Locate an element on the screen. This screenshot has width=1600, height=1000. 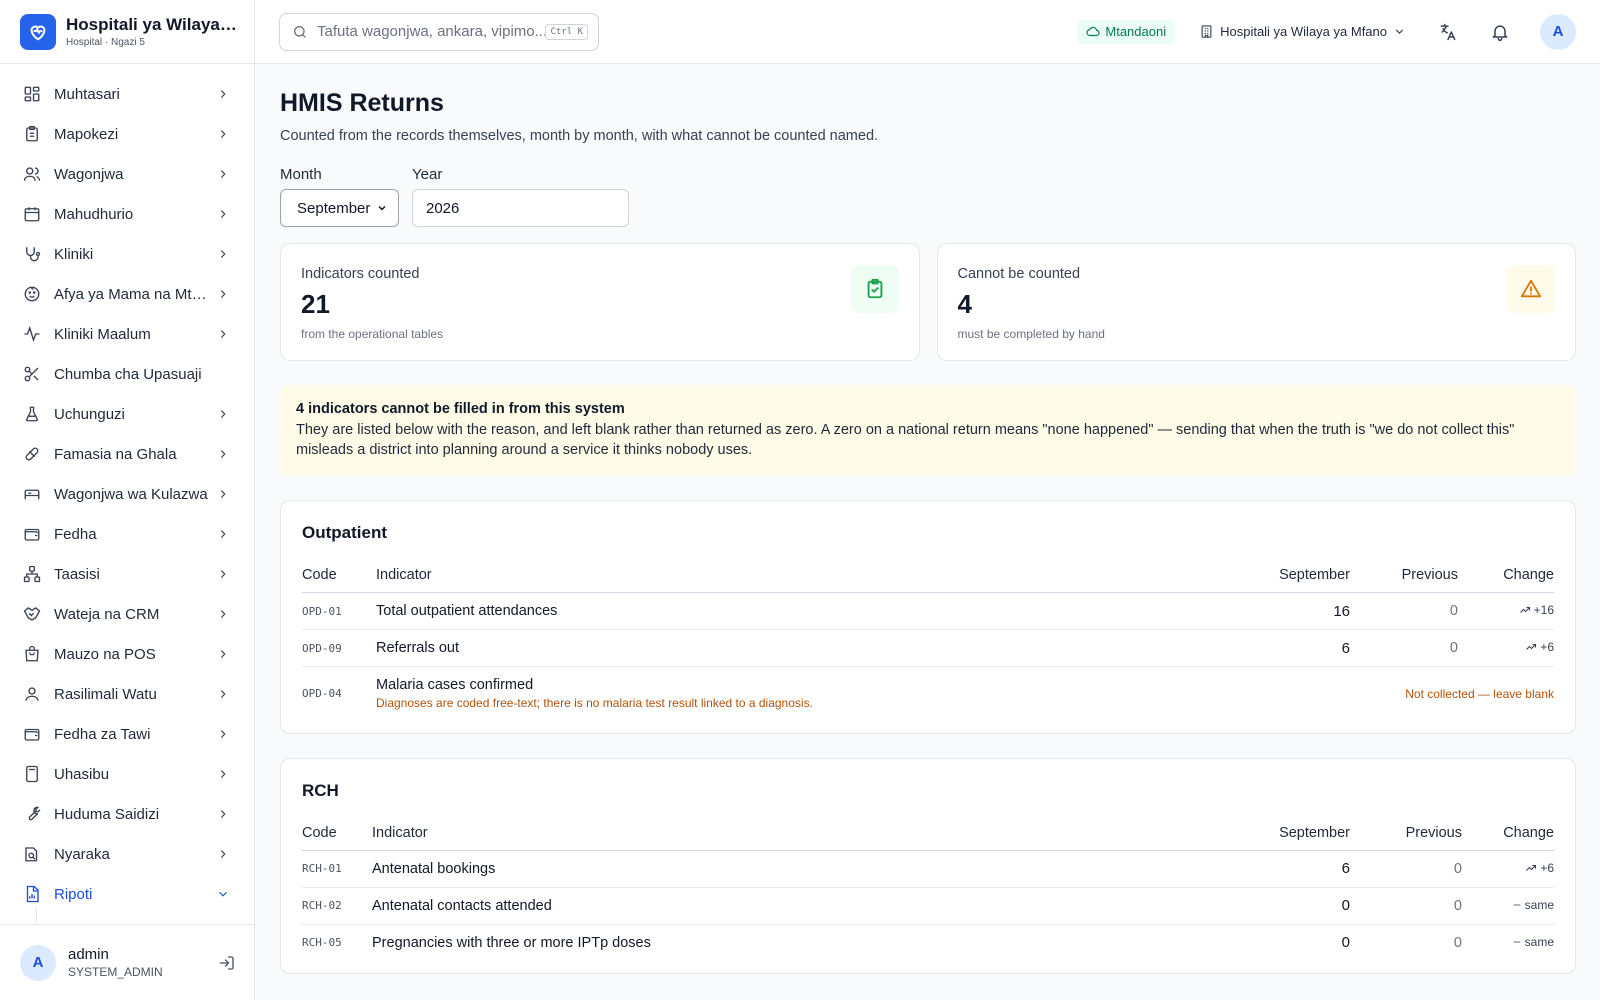
bell-icon is located at coordinates (1500, 32).